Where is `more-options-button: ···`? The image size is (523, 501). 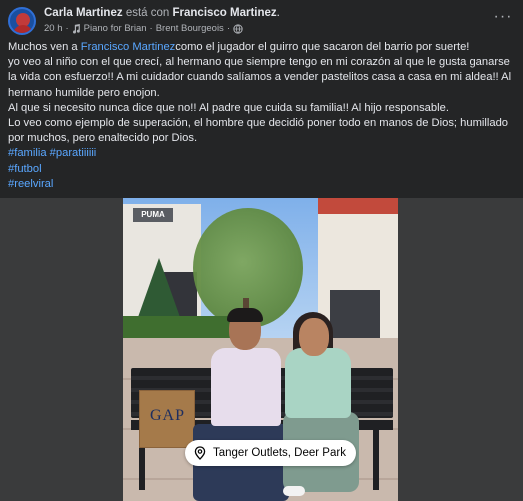 more-options-button: ··· is located at coordinates (503, 17).